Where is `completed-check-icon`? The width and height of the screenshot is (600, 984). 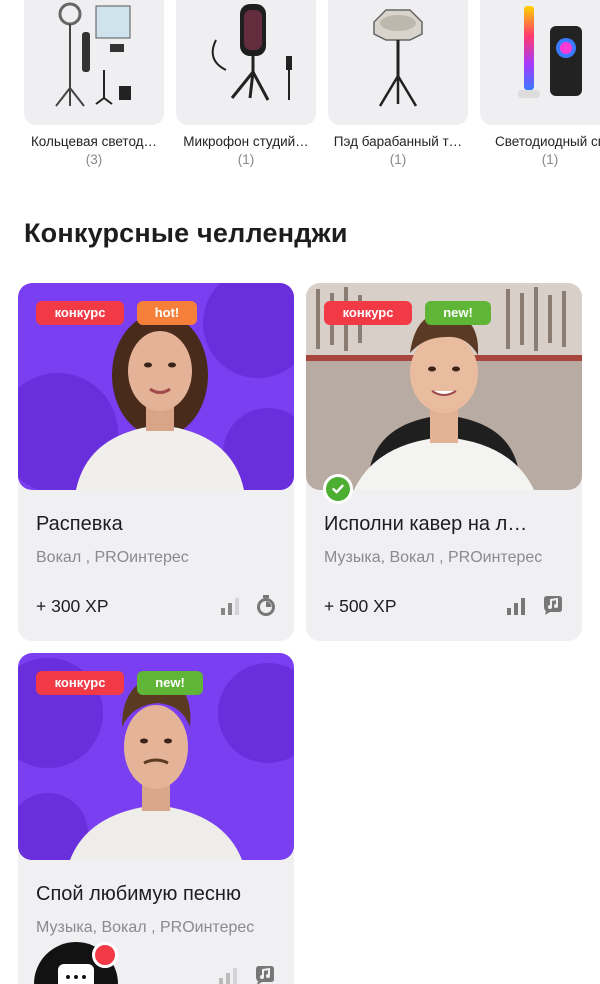 completed-check-icon is located at coordinates (338, 489).